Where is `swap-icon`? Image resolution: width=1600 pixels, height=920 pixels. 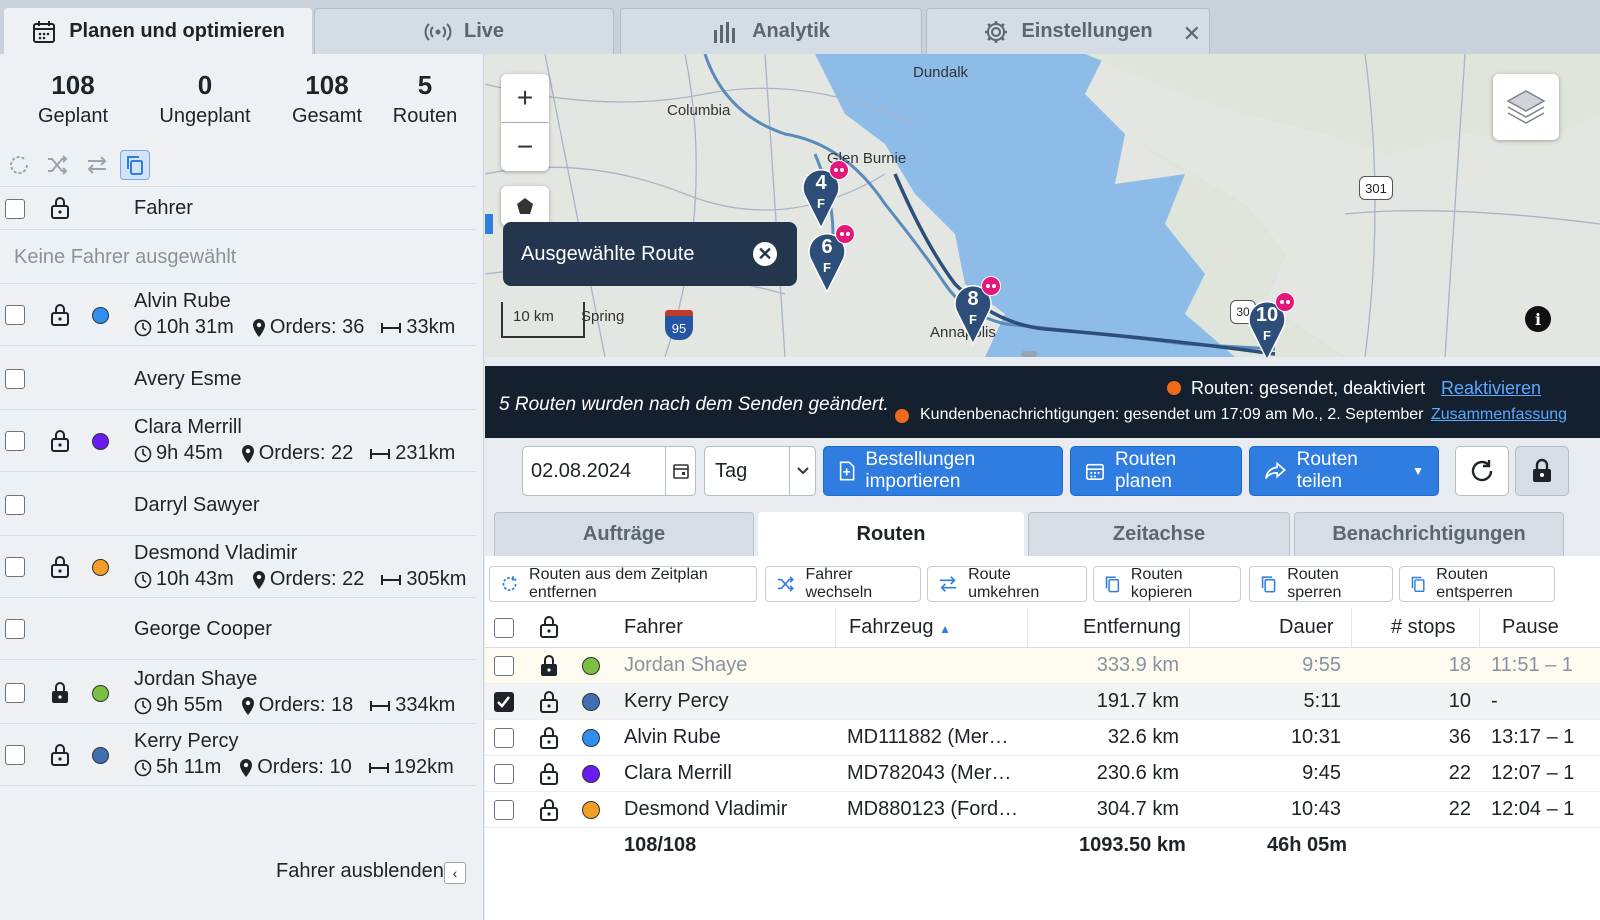
swap-icon is located at coordinates (97, 165).